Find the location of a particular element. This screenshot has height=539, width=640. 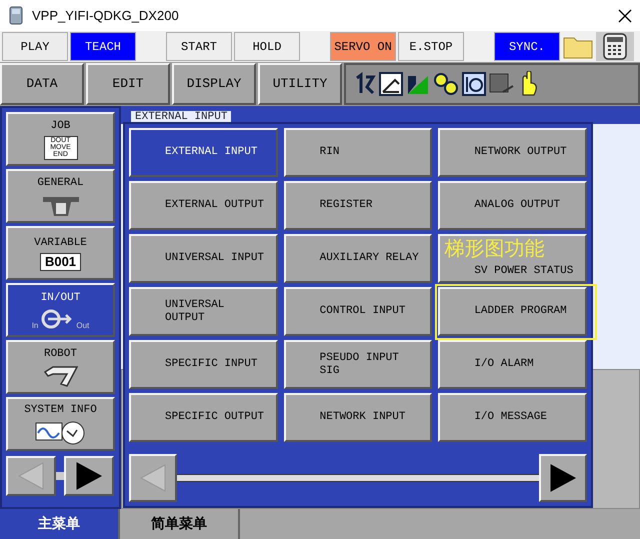

menu-item-button: SPECIFIC OUTPUT is located at coordinates (203, 417).